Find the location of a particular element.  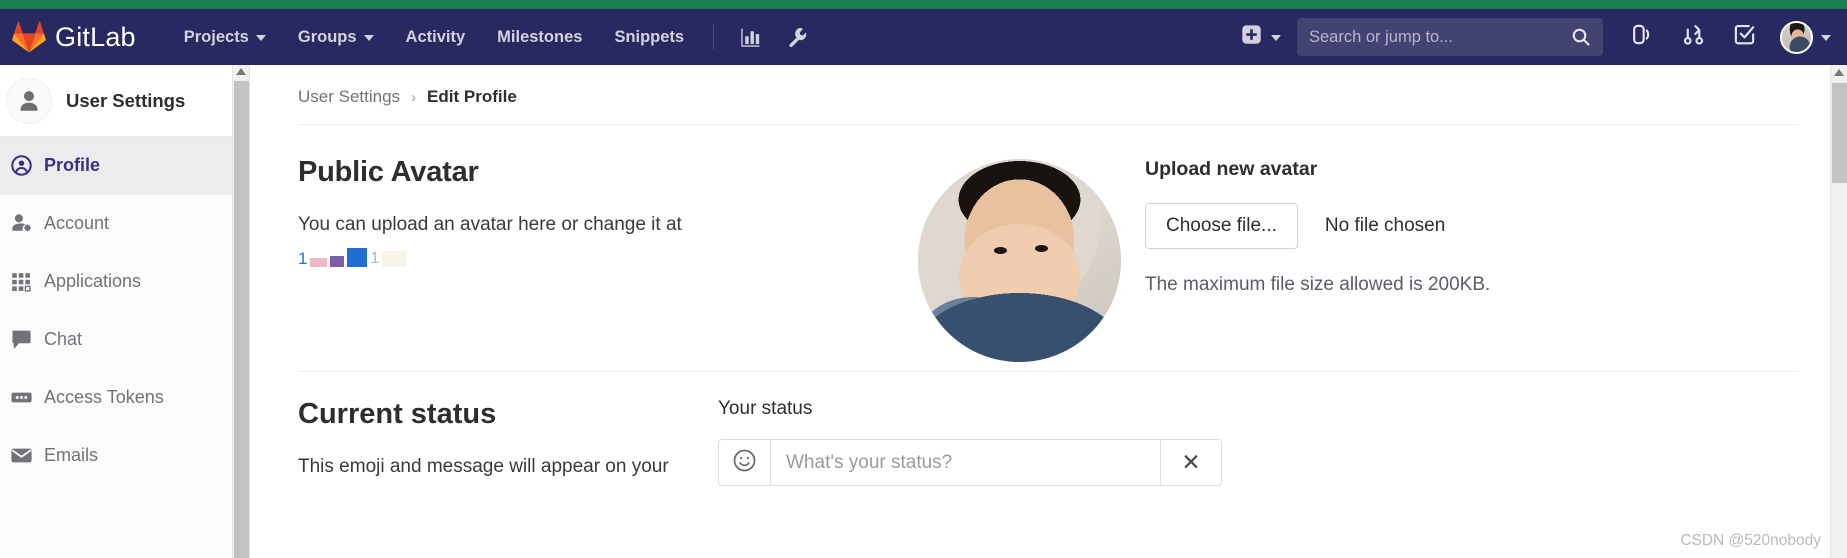

gitlab-home-link: GitLab is located at coordinates (68, 37).